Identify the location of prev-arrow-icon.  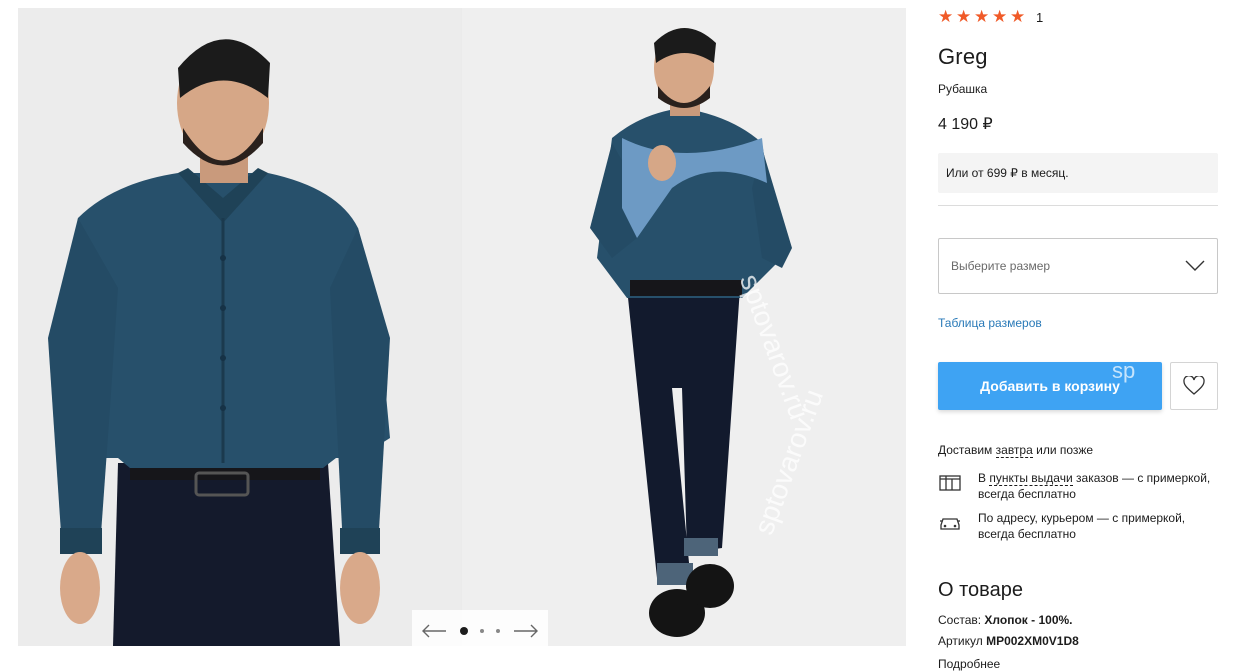
(434, 631).